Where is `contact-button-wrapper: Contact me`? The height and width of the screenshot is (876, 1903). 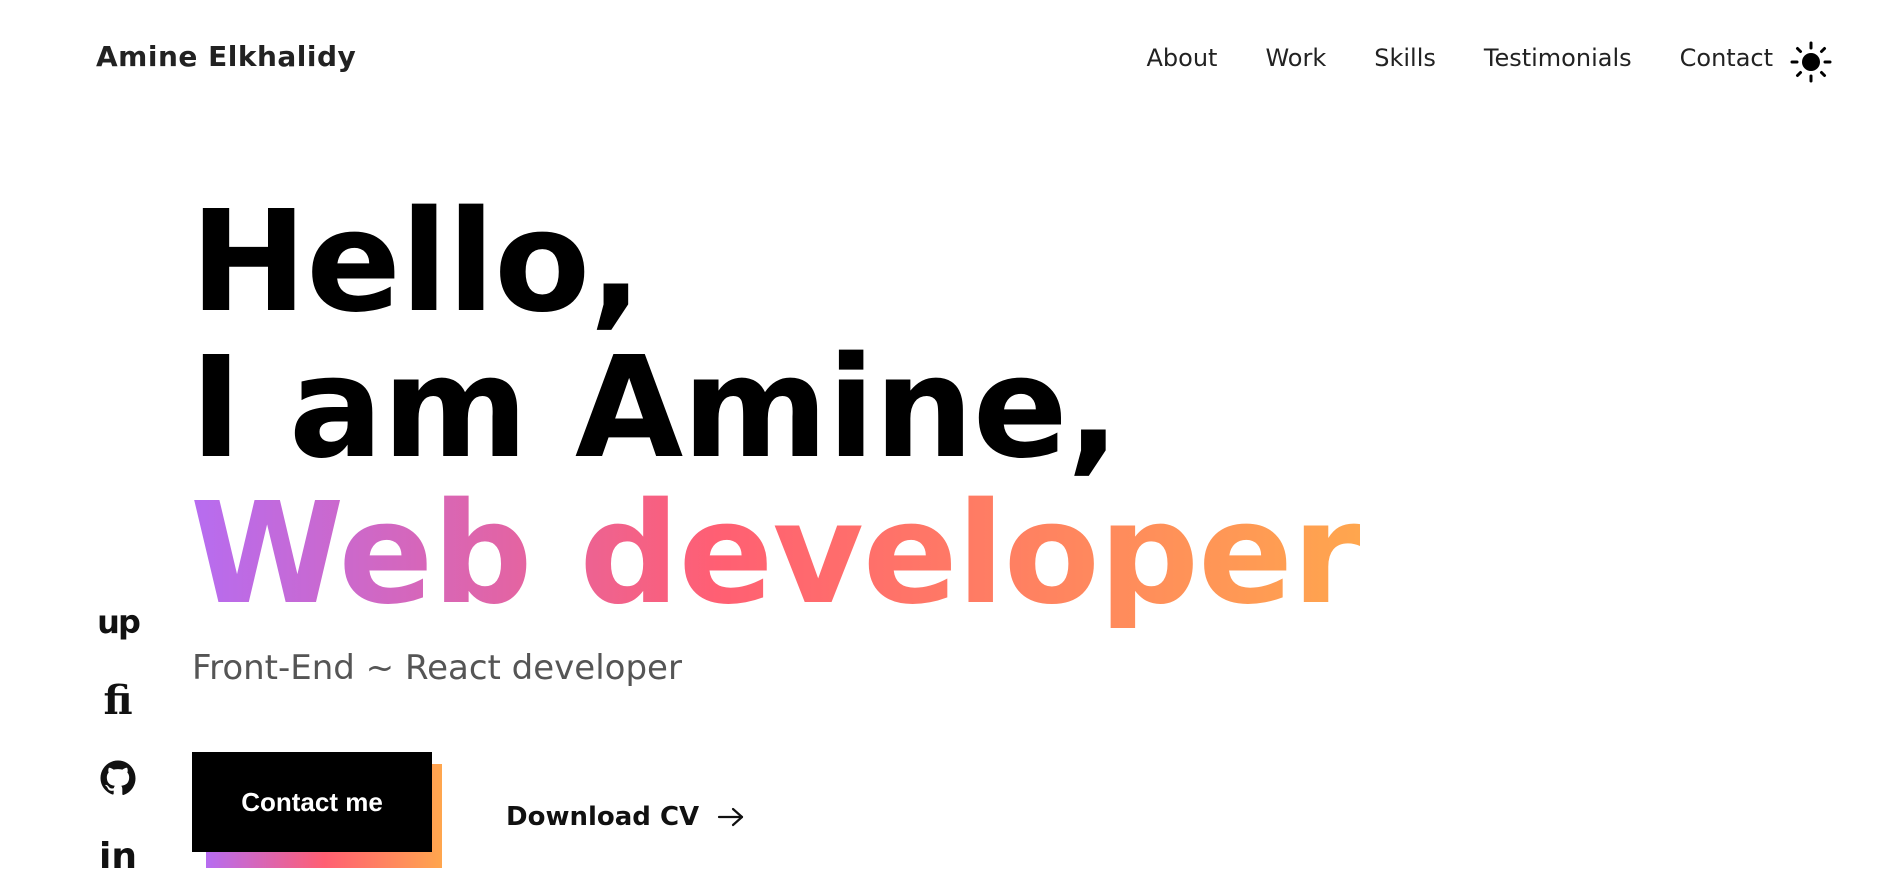
contact-button-wrapper: Contact me is located at coordinates (317, 810).